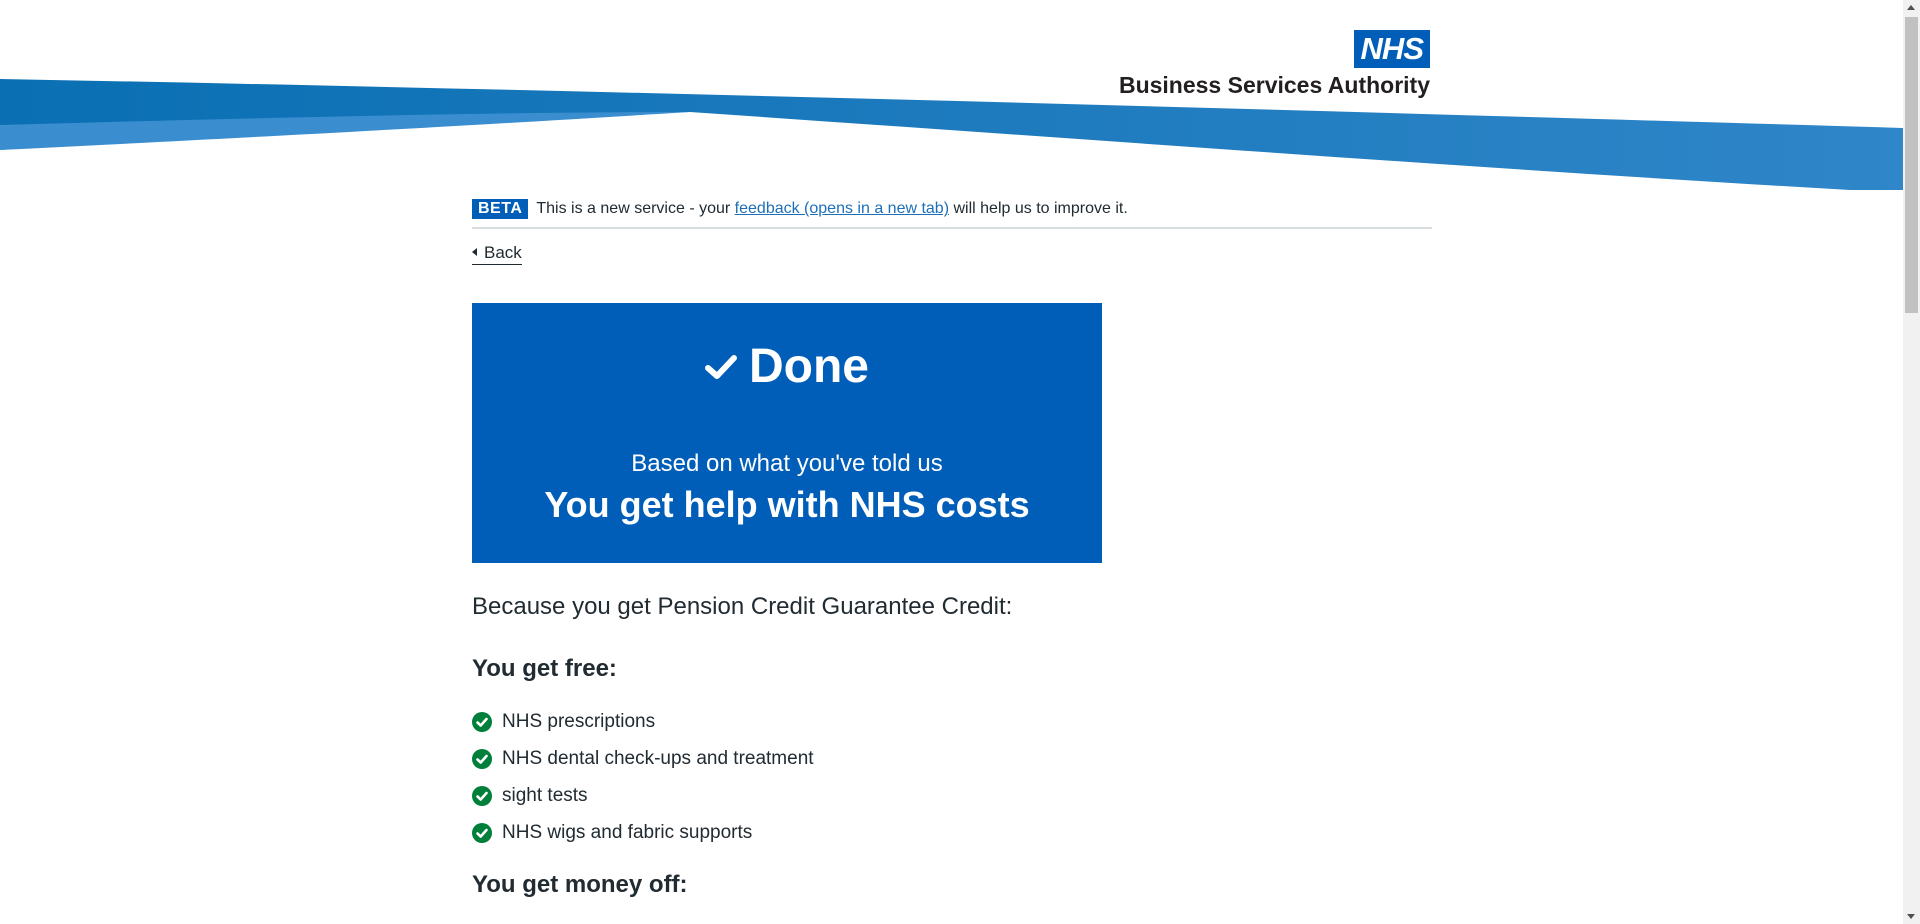 This screenshot has width=1920, height=924. What do you see at coordinates (1391, 49) in the screenshot?
I see `nhs-logo: NHS` at bounding box center [1391, 49].